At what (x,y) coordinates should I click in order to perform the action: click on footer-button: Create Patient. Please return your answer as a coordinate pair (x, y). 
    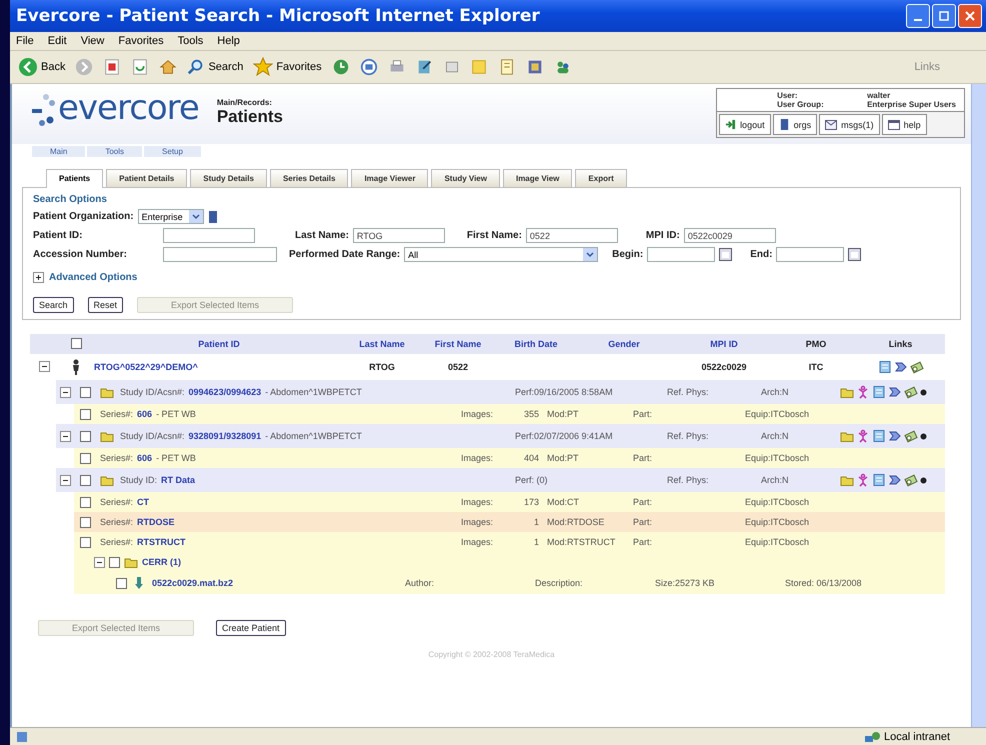
    Looking at the image, I should click on (251, 628).